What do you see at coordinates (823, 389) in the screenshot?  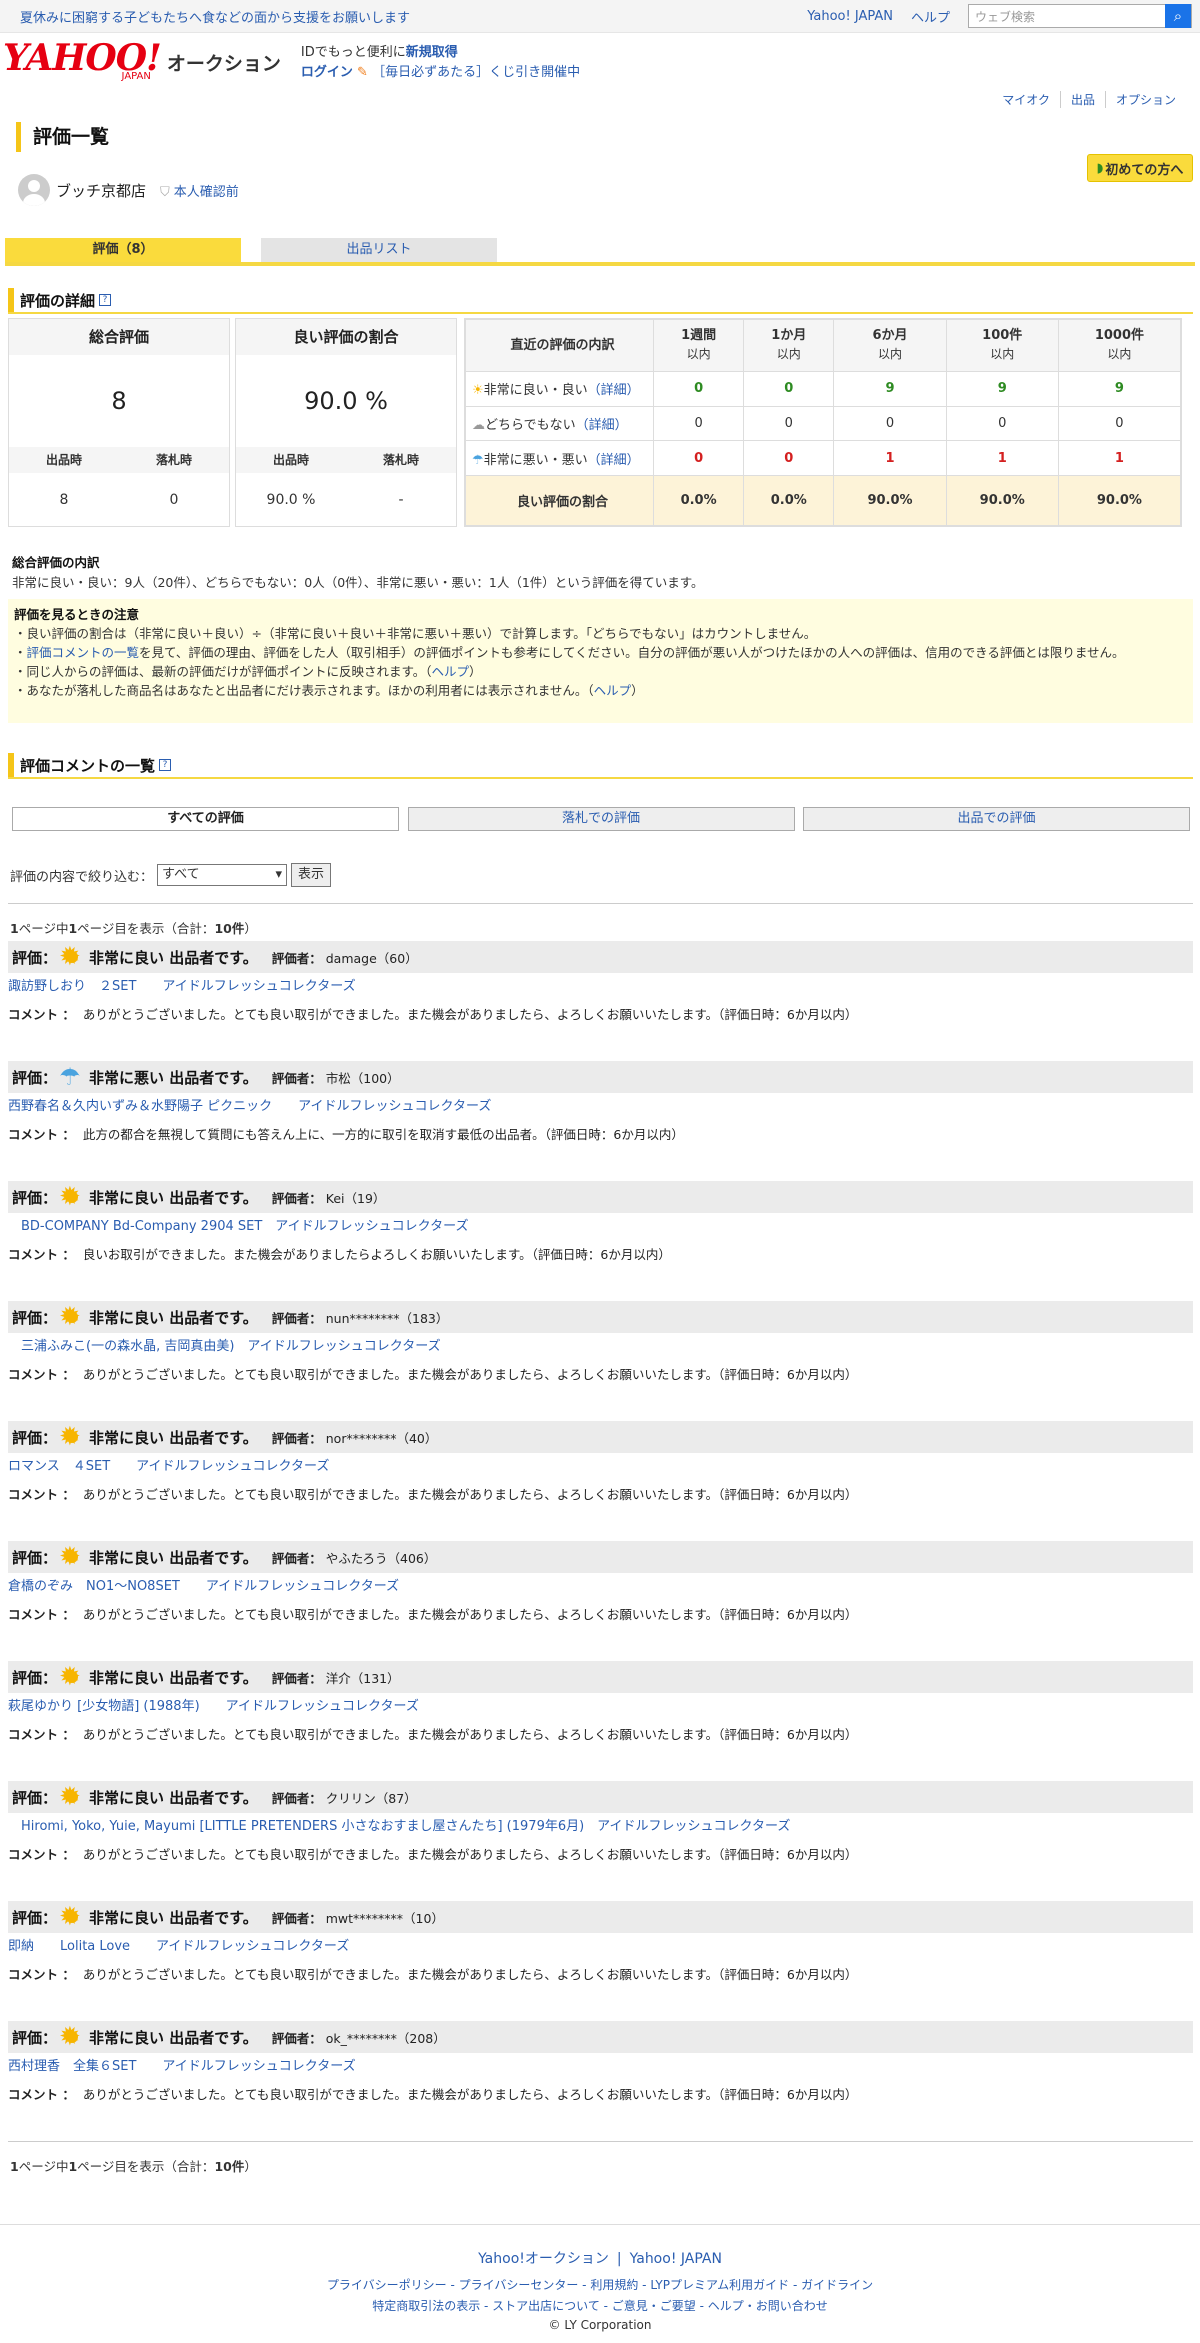 I see `row-good: ☀非常に良い・良い（詳細） 00999` at bounding box center [823, 389].